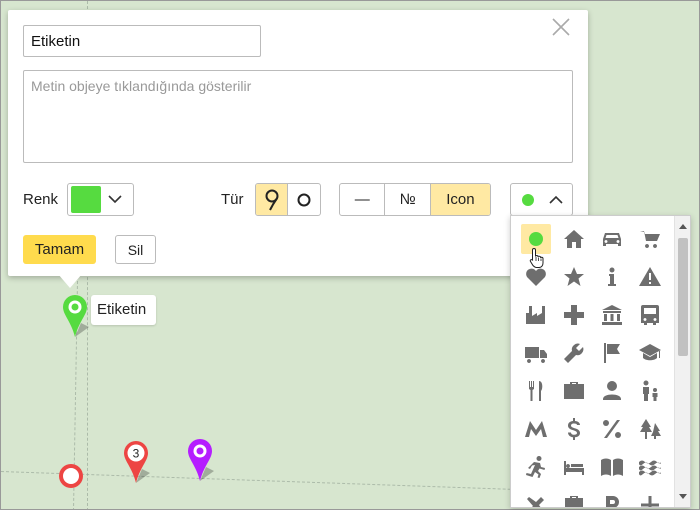 This screenshot has height=510, width=700. What do you see at coordinates (574, 277) in the screenshot?
I see `star-icon` at bounding box center [574, 277].